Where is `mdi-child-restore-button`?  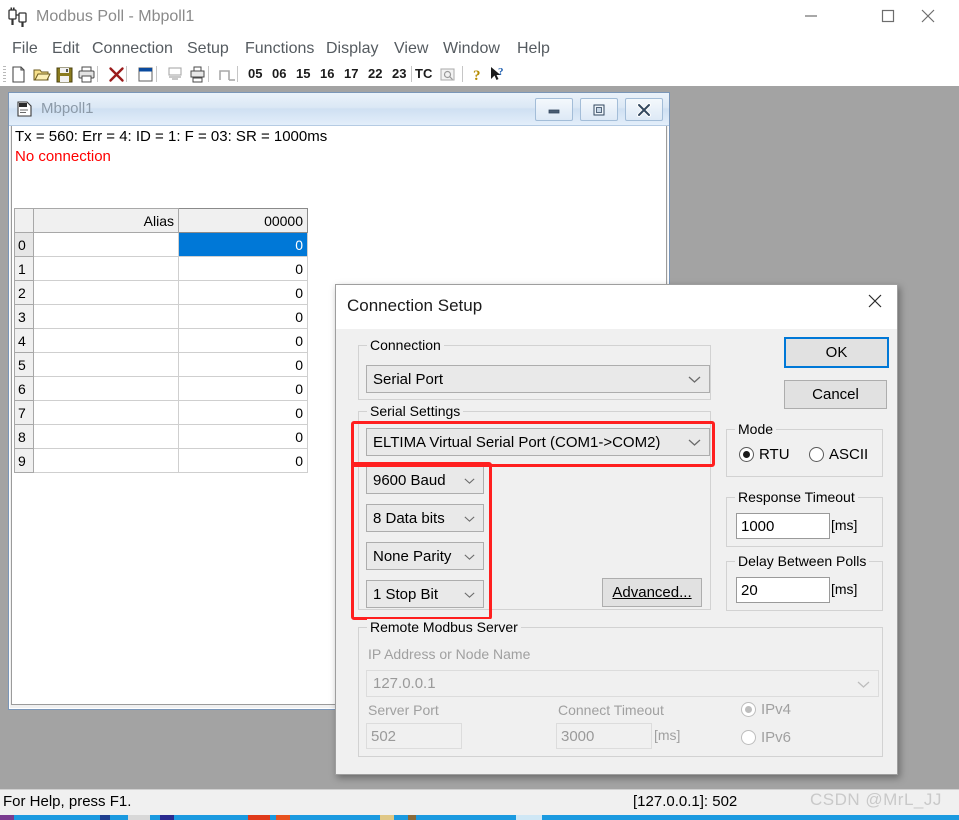
mdi-child-restore-button is located at coordinates (599, 109).